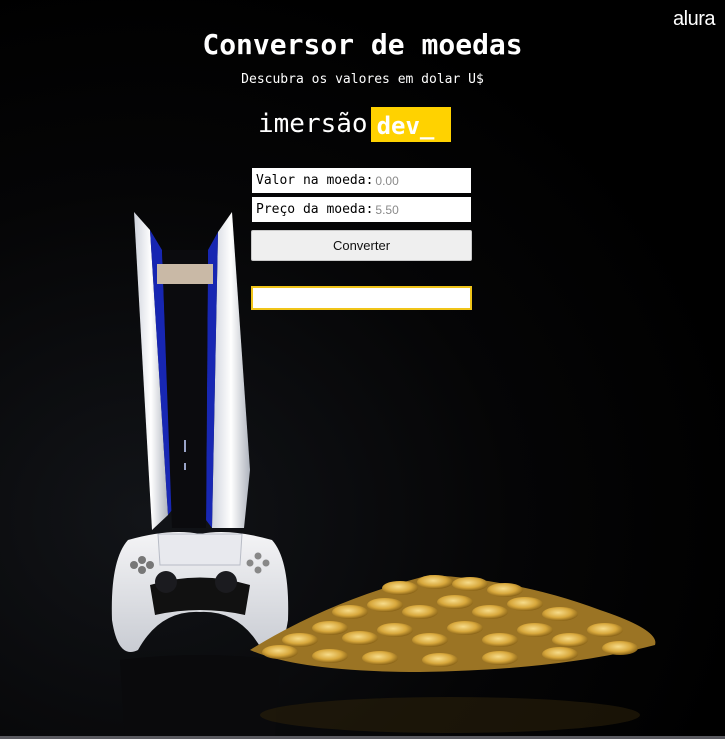 This screenshot has width=725, height=739. I want to click on rate-field: Preço da moeda:, so click(361, 209).